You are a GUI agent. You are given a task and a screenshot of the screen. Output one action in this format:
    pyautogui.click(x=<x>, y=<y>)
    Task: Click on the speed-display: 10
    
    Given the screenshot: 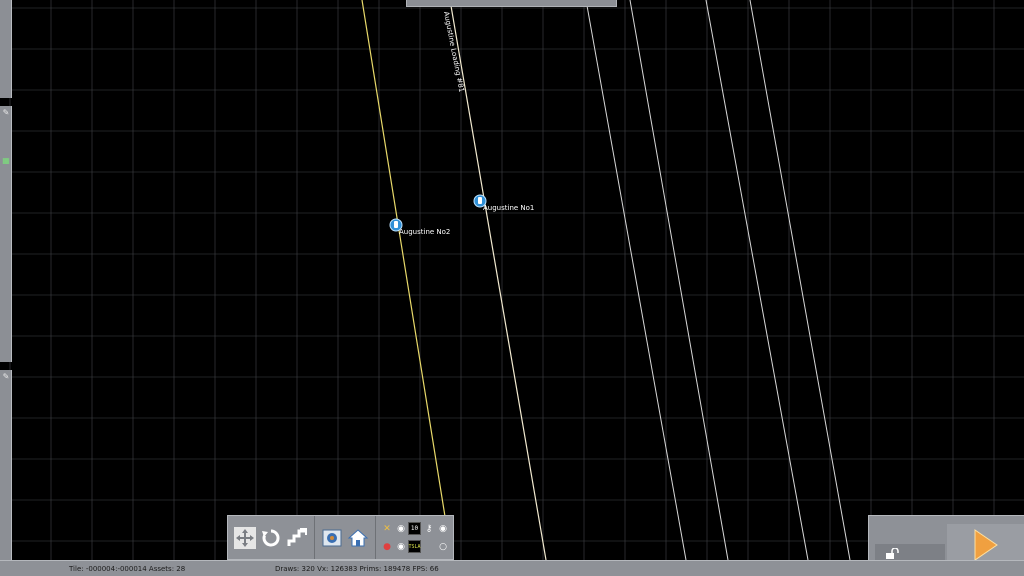 What is the action you would take?
    pyautogui.click(x=414, y=528)
    